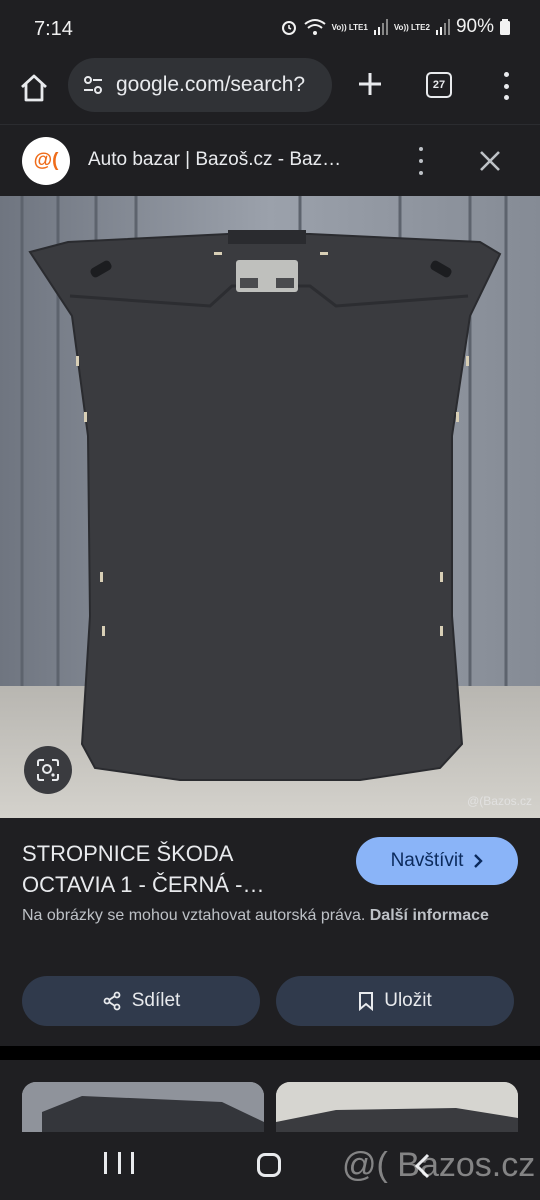 The image size is (540, 1200). Describe the element at coordinates (270, 29) in the screenshot. I see `status-bar: 7:14 Vo)) LTE1 Vo)) LTE2 90%` at that location.